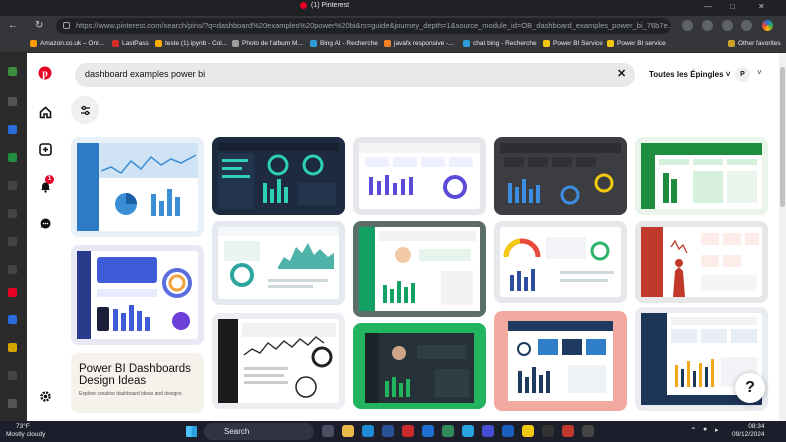  What do you see at coordinates (448, 431) in the screenshot?
I see `vscode-icon` at bounding box center [448, 431].